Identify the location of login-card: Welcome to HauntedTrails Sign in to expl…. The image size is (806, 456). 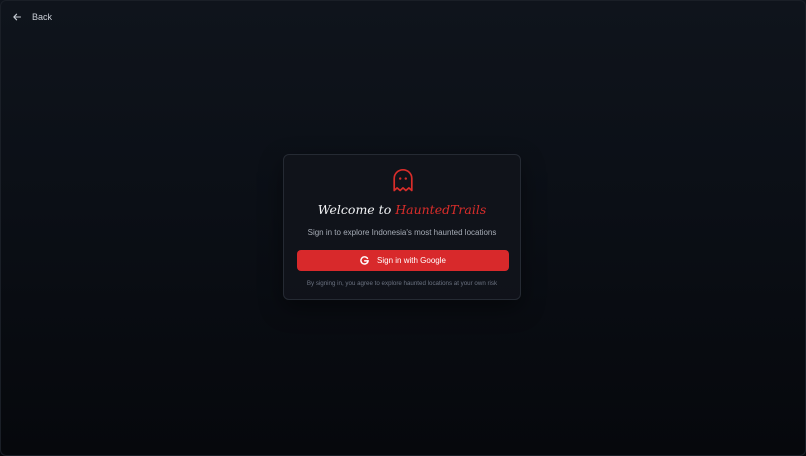
(402, 227).